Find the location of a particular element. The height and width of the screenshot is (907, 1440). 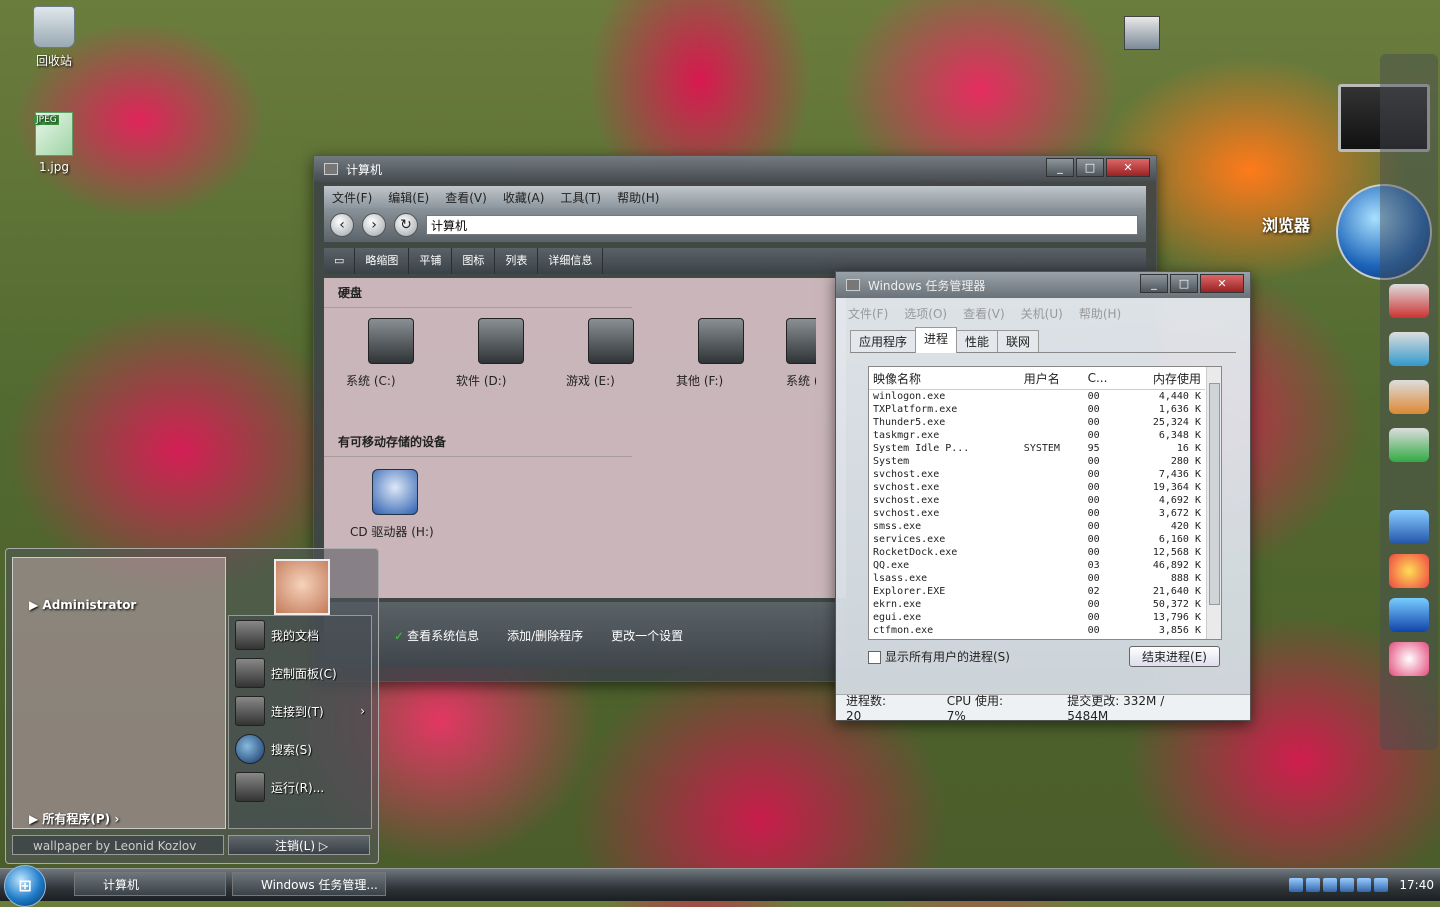

tools-icon is located at coordinates (1409, 527).